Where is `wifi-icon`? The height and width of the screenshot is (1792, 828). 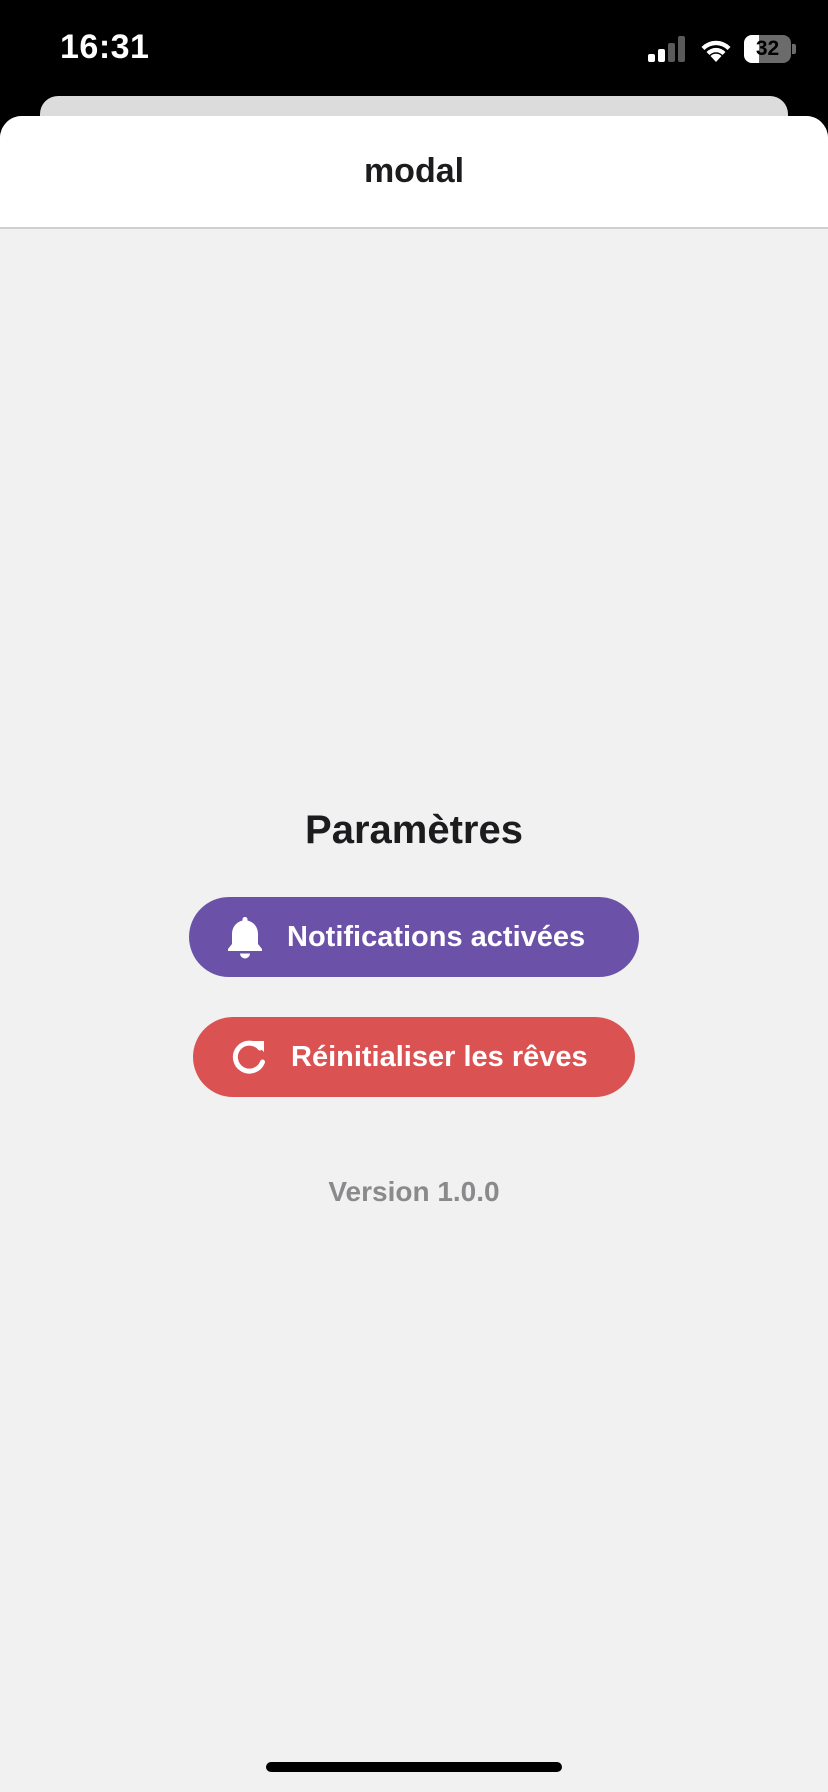 wifi-icon is located at coordinates (716, 51).